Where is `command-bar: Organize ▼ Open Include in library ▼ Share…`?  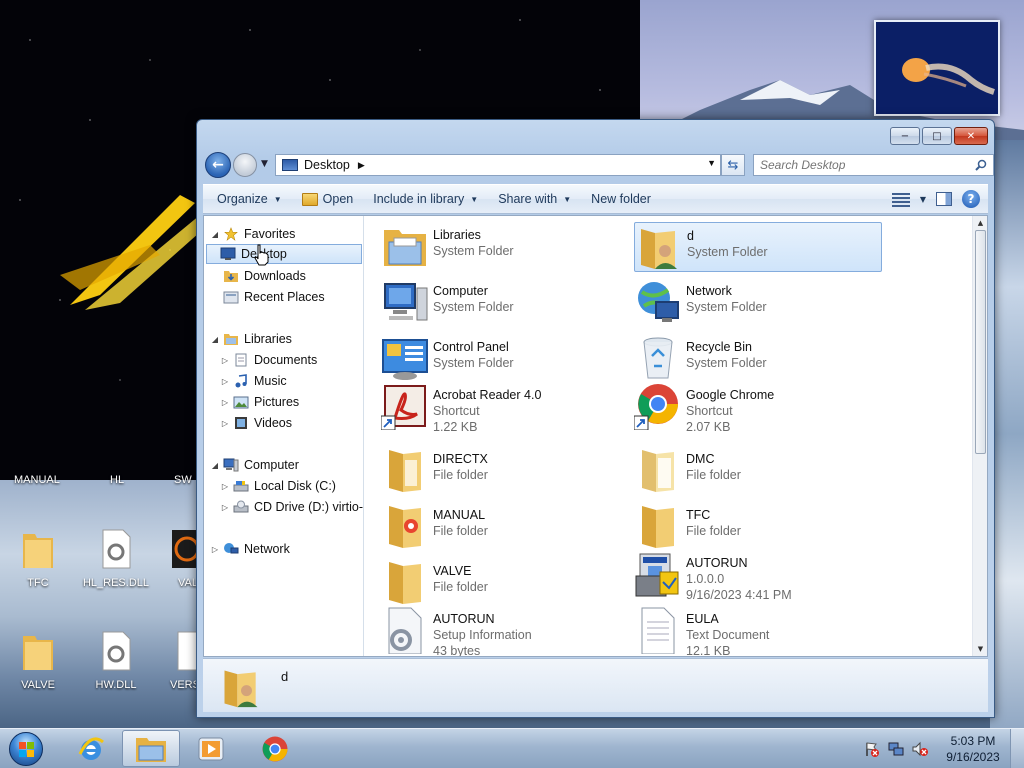 command-bar: Organize ▼ Open Include in library ▼ Share… is located at coordinates (595, 199).